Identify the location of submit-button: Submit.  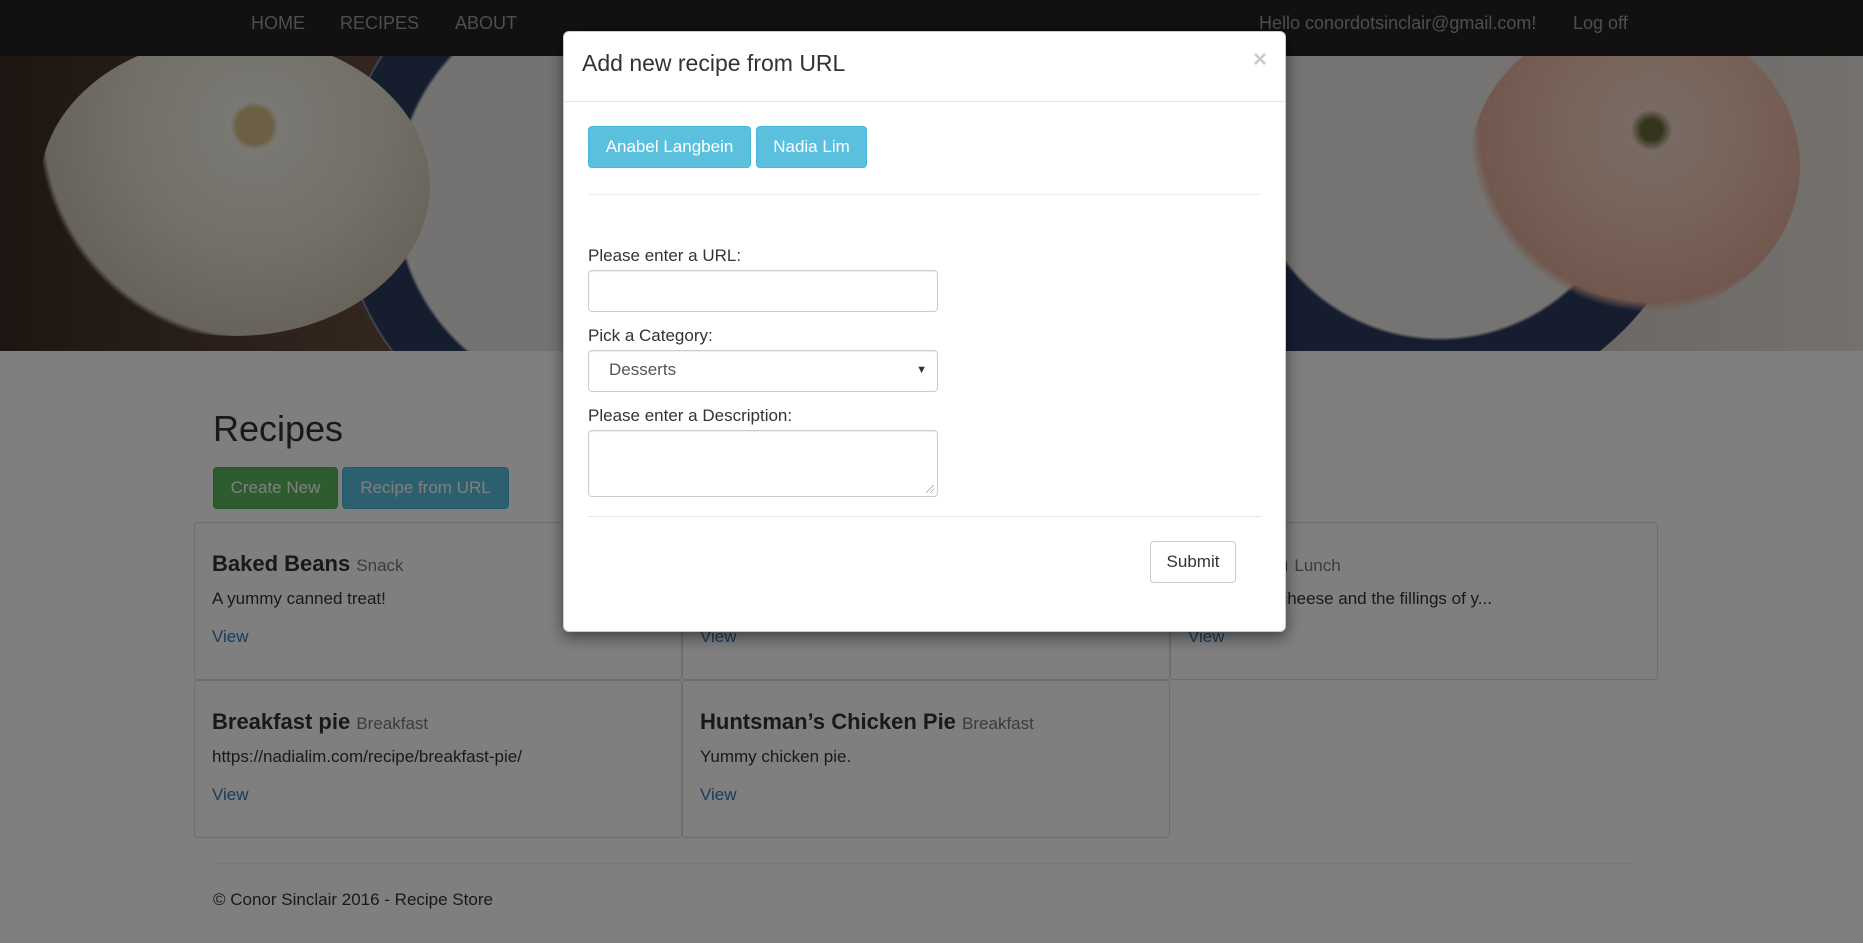
(1193, 562).